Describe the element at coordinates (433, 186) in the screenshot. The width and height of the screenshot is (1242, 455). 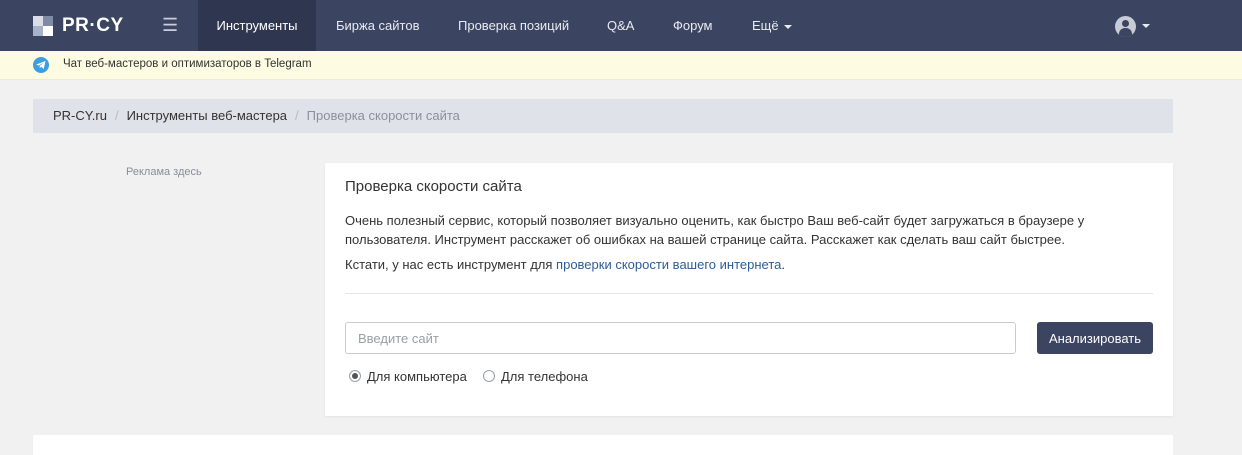
I see `page-title: Проверка скорости сайта` at that location.